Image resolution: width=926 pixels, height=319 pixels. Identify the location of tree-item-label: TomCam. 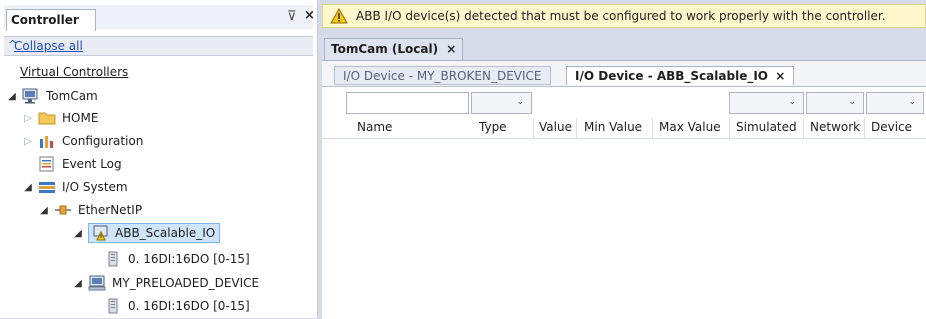
(72, 96).